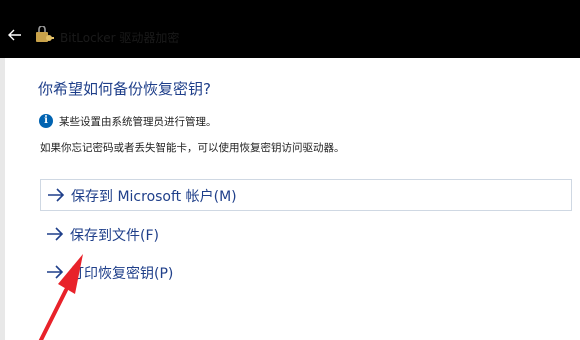 The image size is (580, 340). I want to click on back-arrow-icon, so click(15, 35).